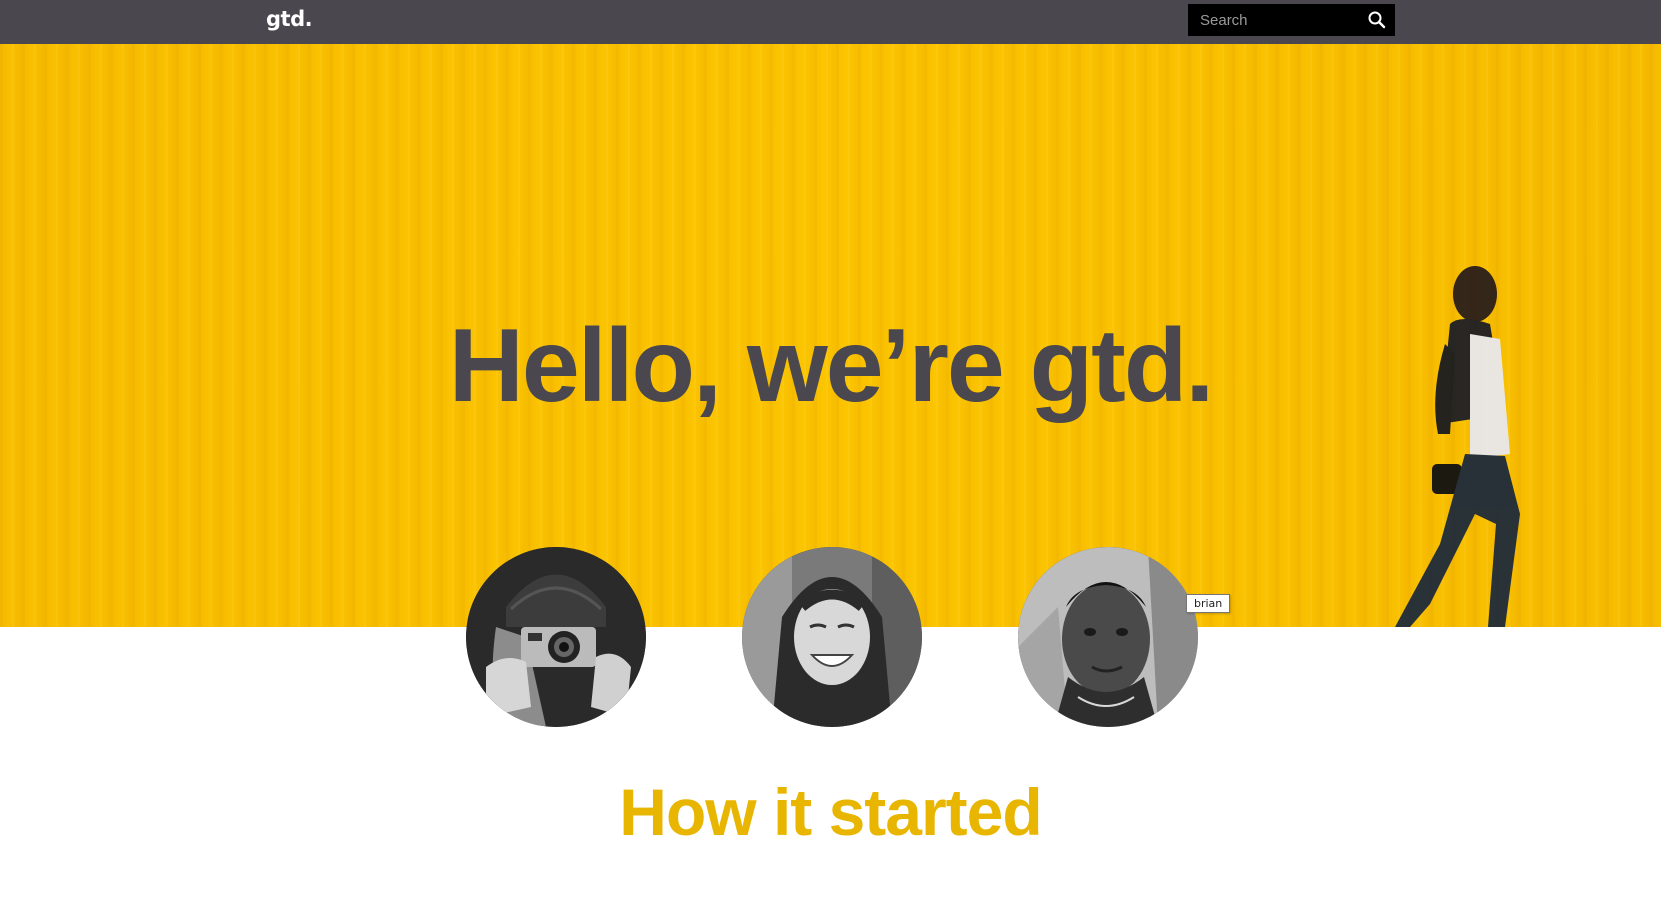 The width and height of the screenshot is (1661, 901). I want to click on team-member-avatar-brian, so click(1108, 637).